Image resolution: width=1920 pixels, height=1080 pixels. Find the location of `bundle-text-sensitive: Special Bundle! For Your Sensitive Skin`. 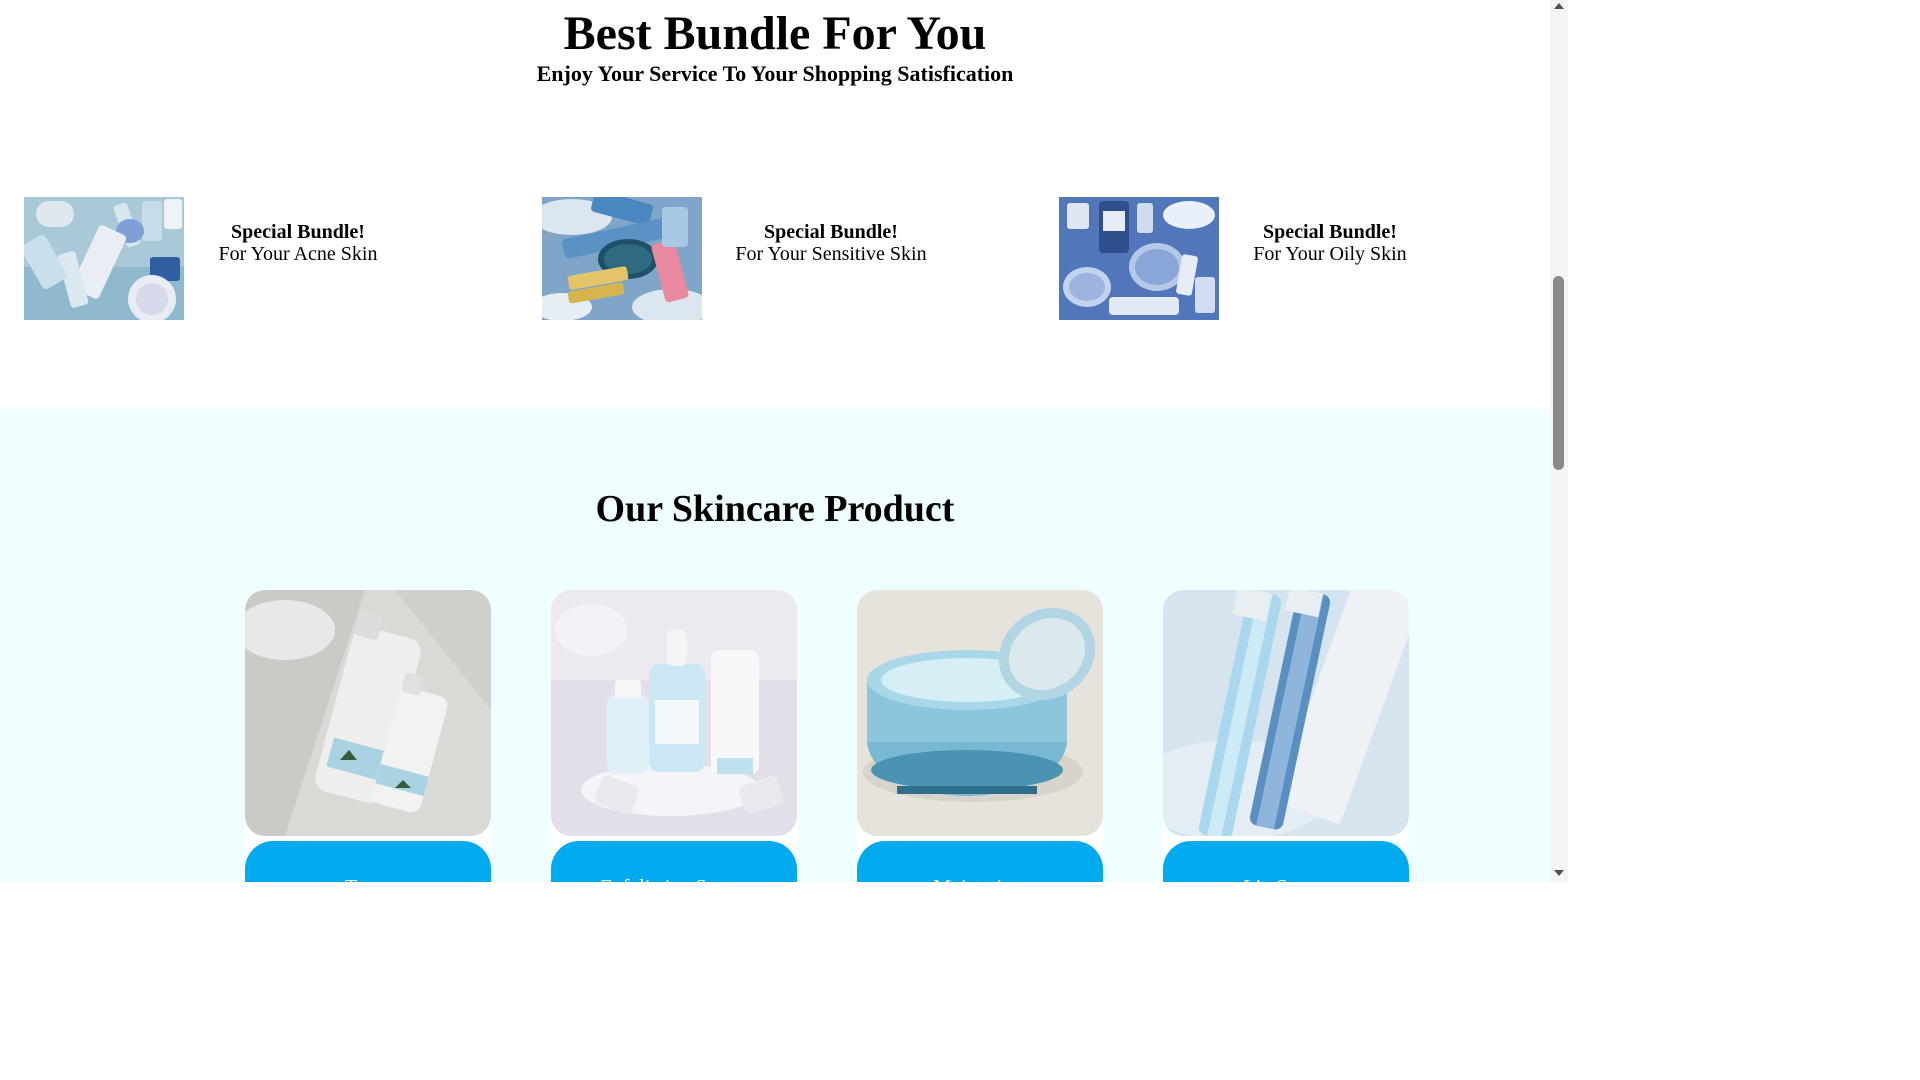

bundle-text-sensitive: Special Bundle! For Your Sensitive Skin is located at coordinates (831, 243).